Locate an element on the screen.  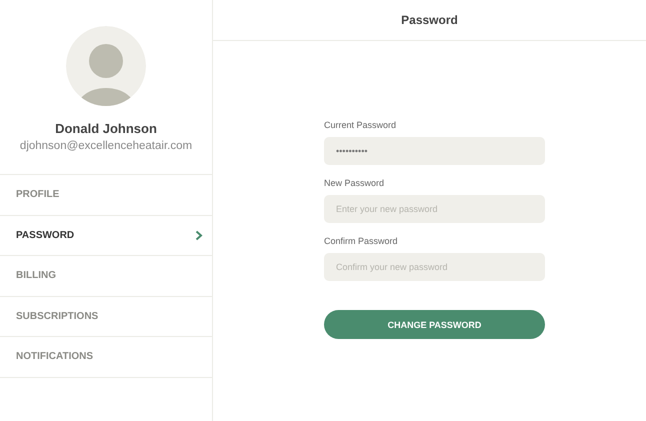
field-label: New Password is located at coordinates (355, 183).